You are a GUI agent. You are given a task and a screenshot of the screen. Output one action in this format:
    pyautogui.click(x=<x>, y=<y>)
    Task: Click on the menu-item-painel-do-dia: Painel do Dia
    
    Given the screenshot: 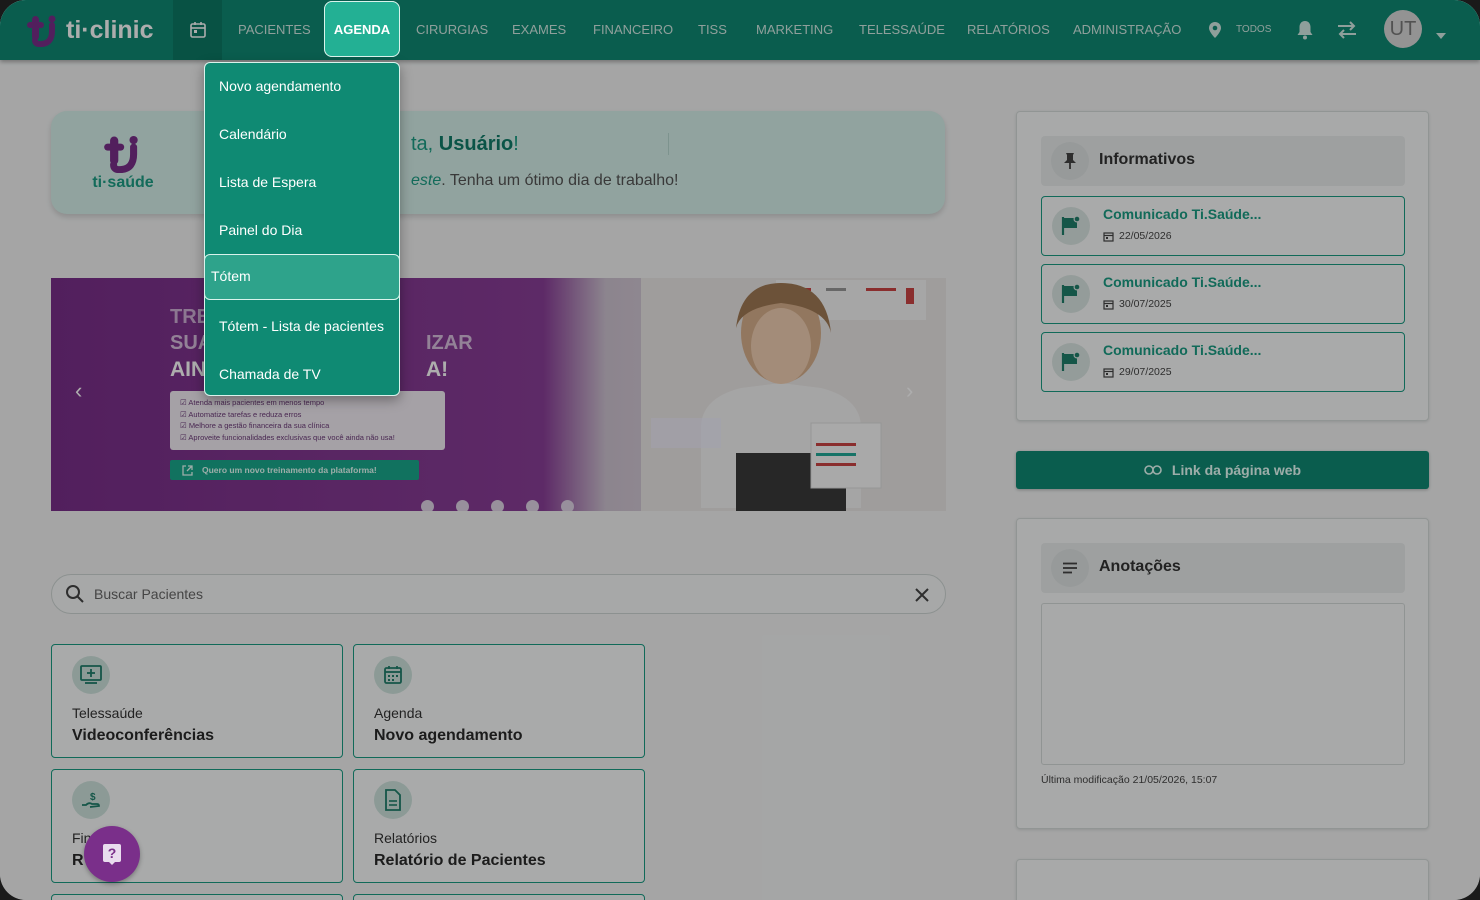 What is the action you would take?
    pyautogui.click(x=302, y=230)
    